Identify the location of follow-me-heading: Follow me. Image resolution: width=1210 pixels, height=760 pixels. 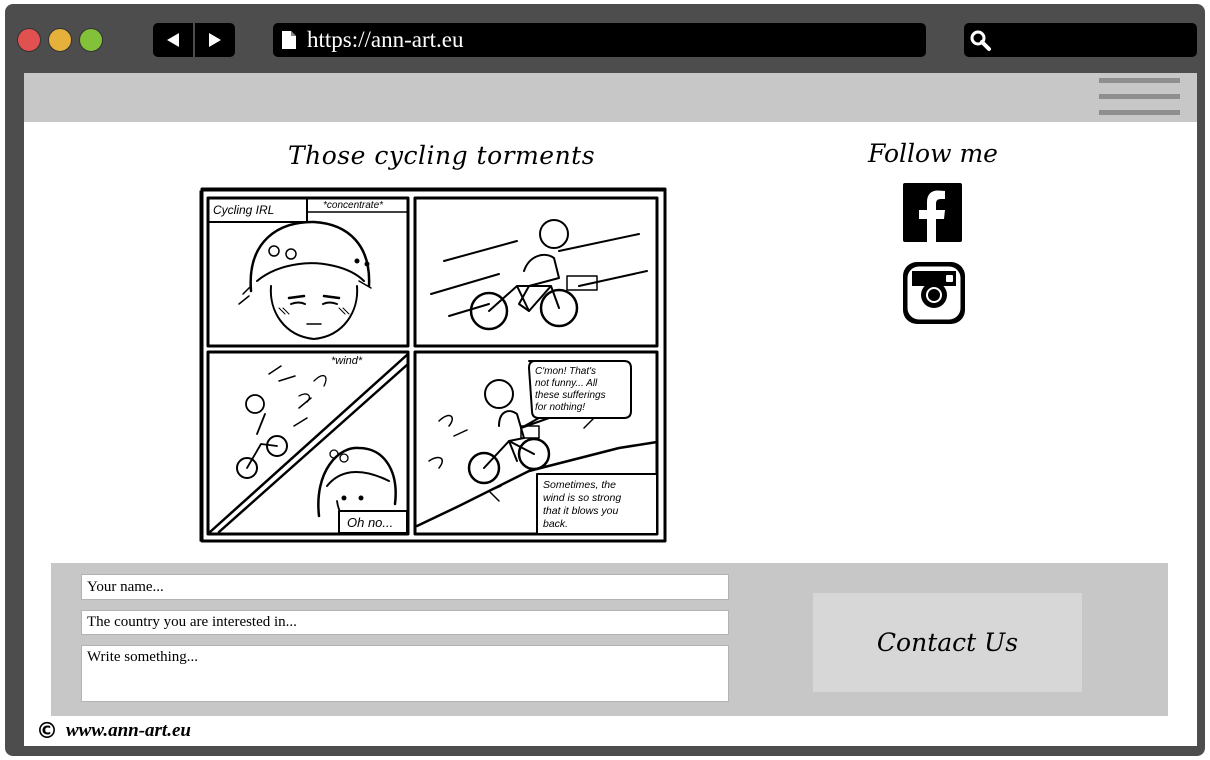
(933, 153).